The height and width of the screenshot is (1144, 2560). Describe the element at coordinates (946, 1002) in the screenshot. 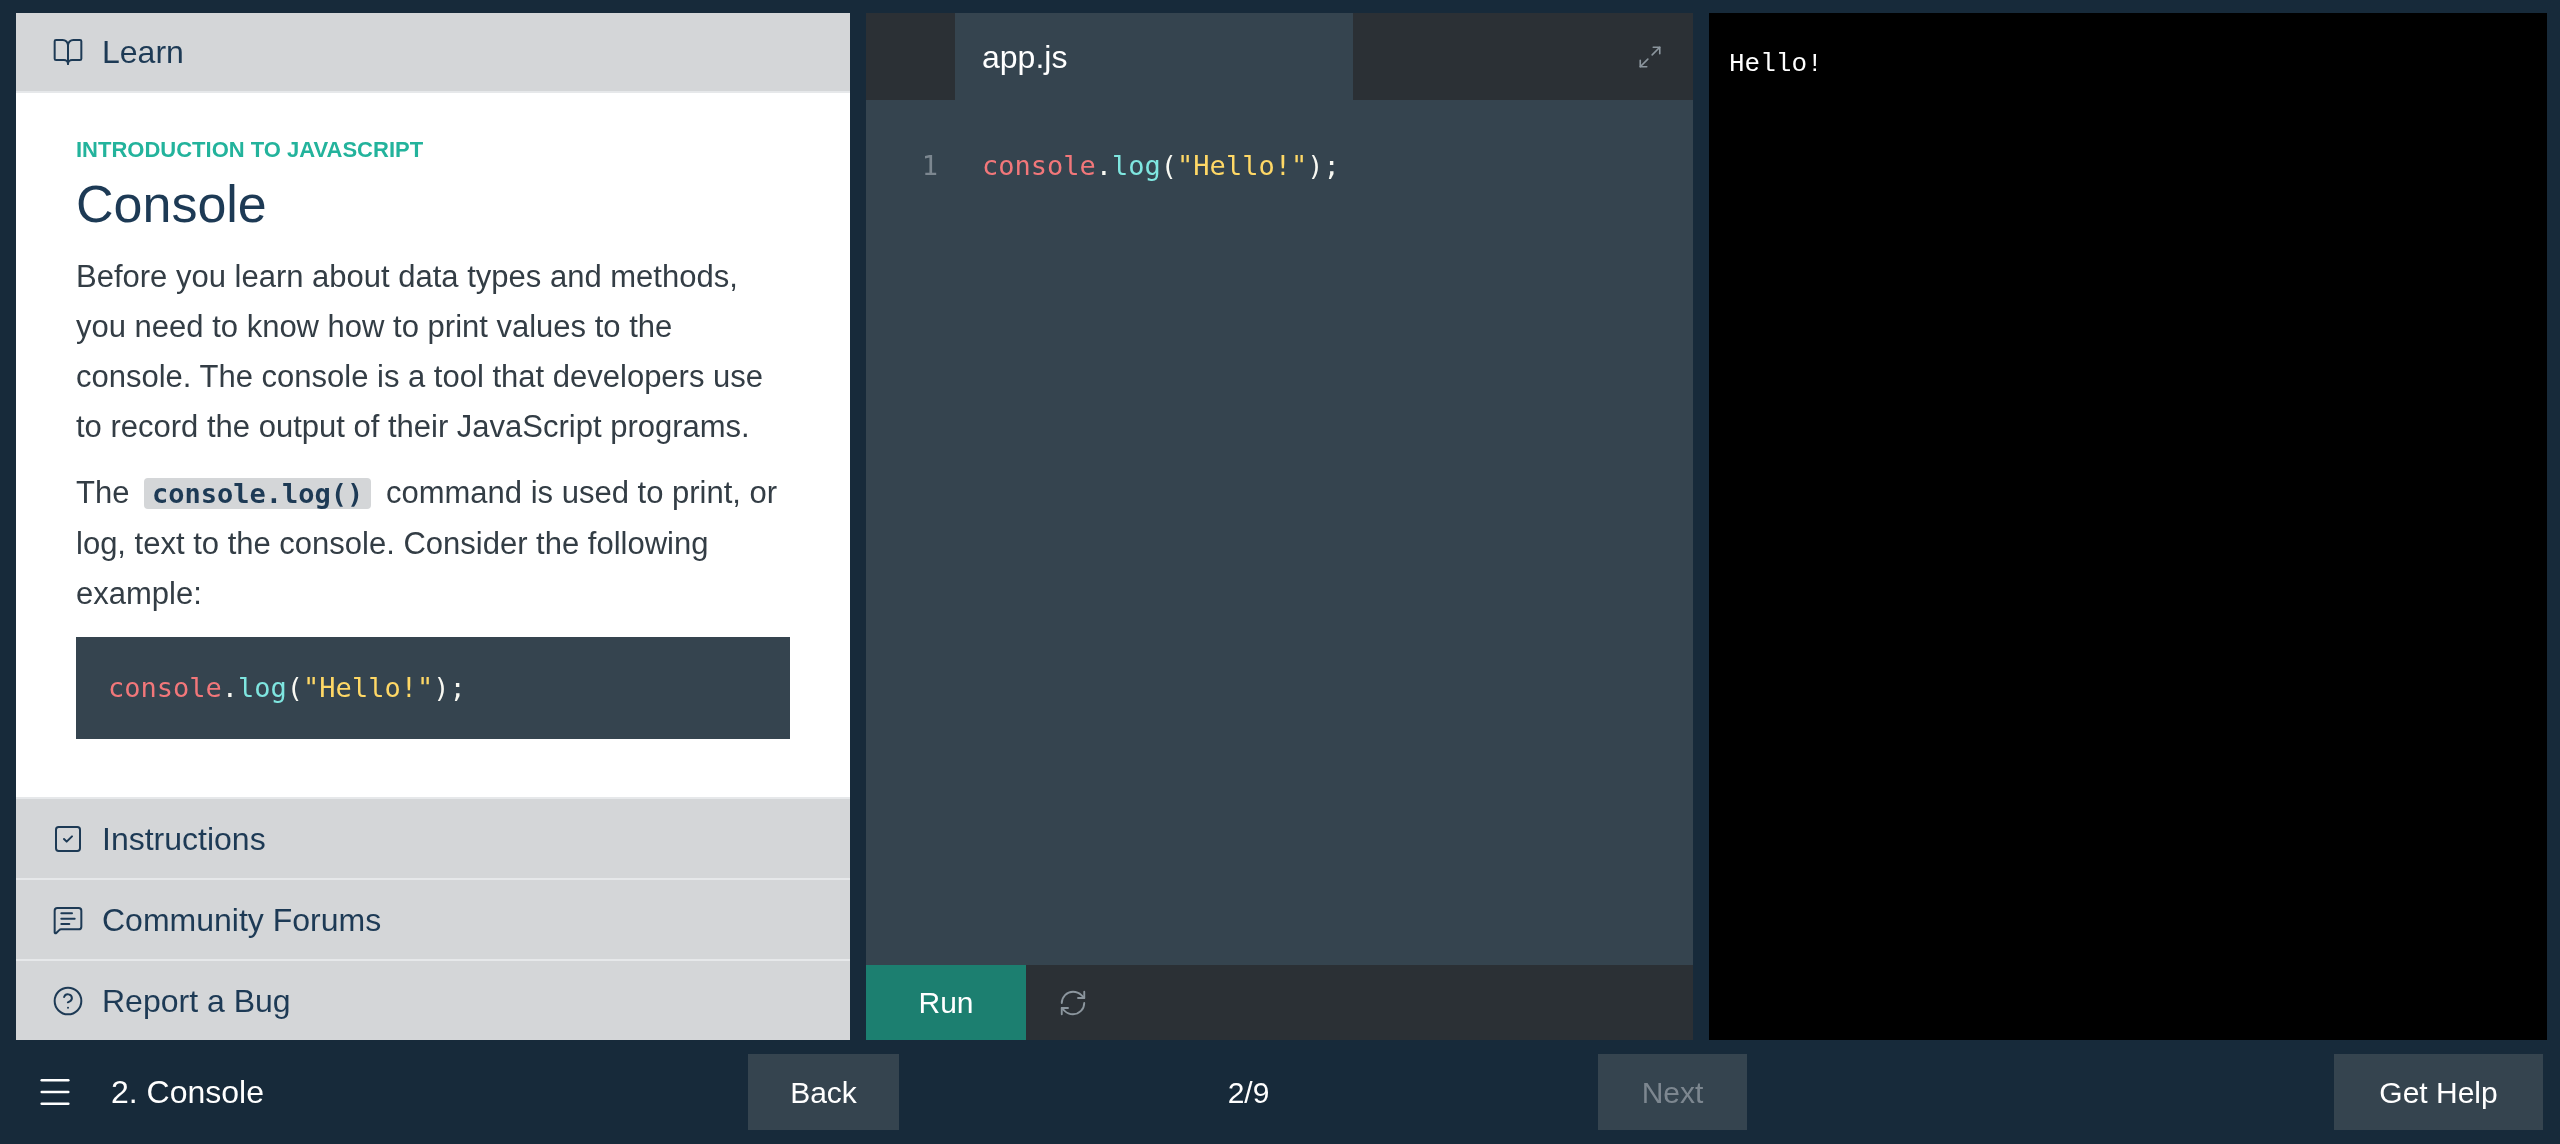

I see `run-button: Run` at that location.